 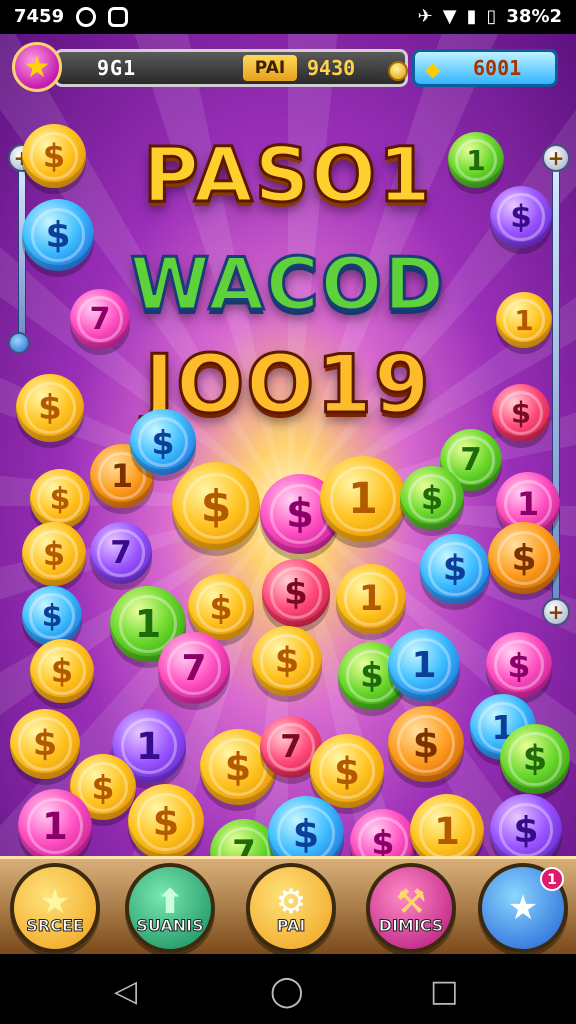 What do you see at coordinates (170, 908) in the screenshot?
I see `nav-button-suanis: ⬆ SUANIS` at bounding box center [170, 908].